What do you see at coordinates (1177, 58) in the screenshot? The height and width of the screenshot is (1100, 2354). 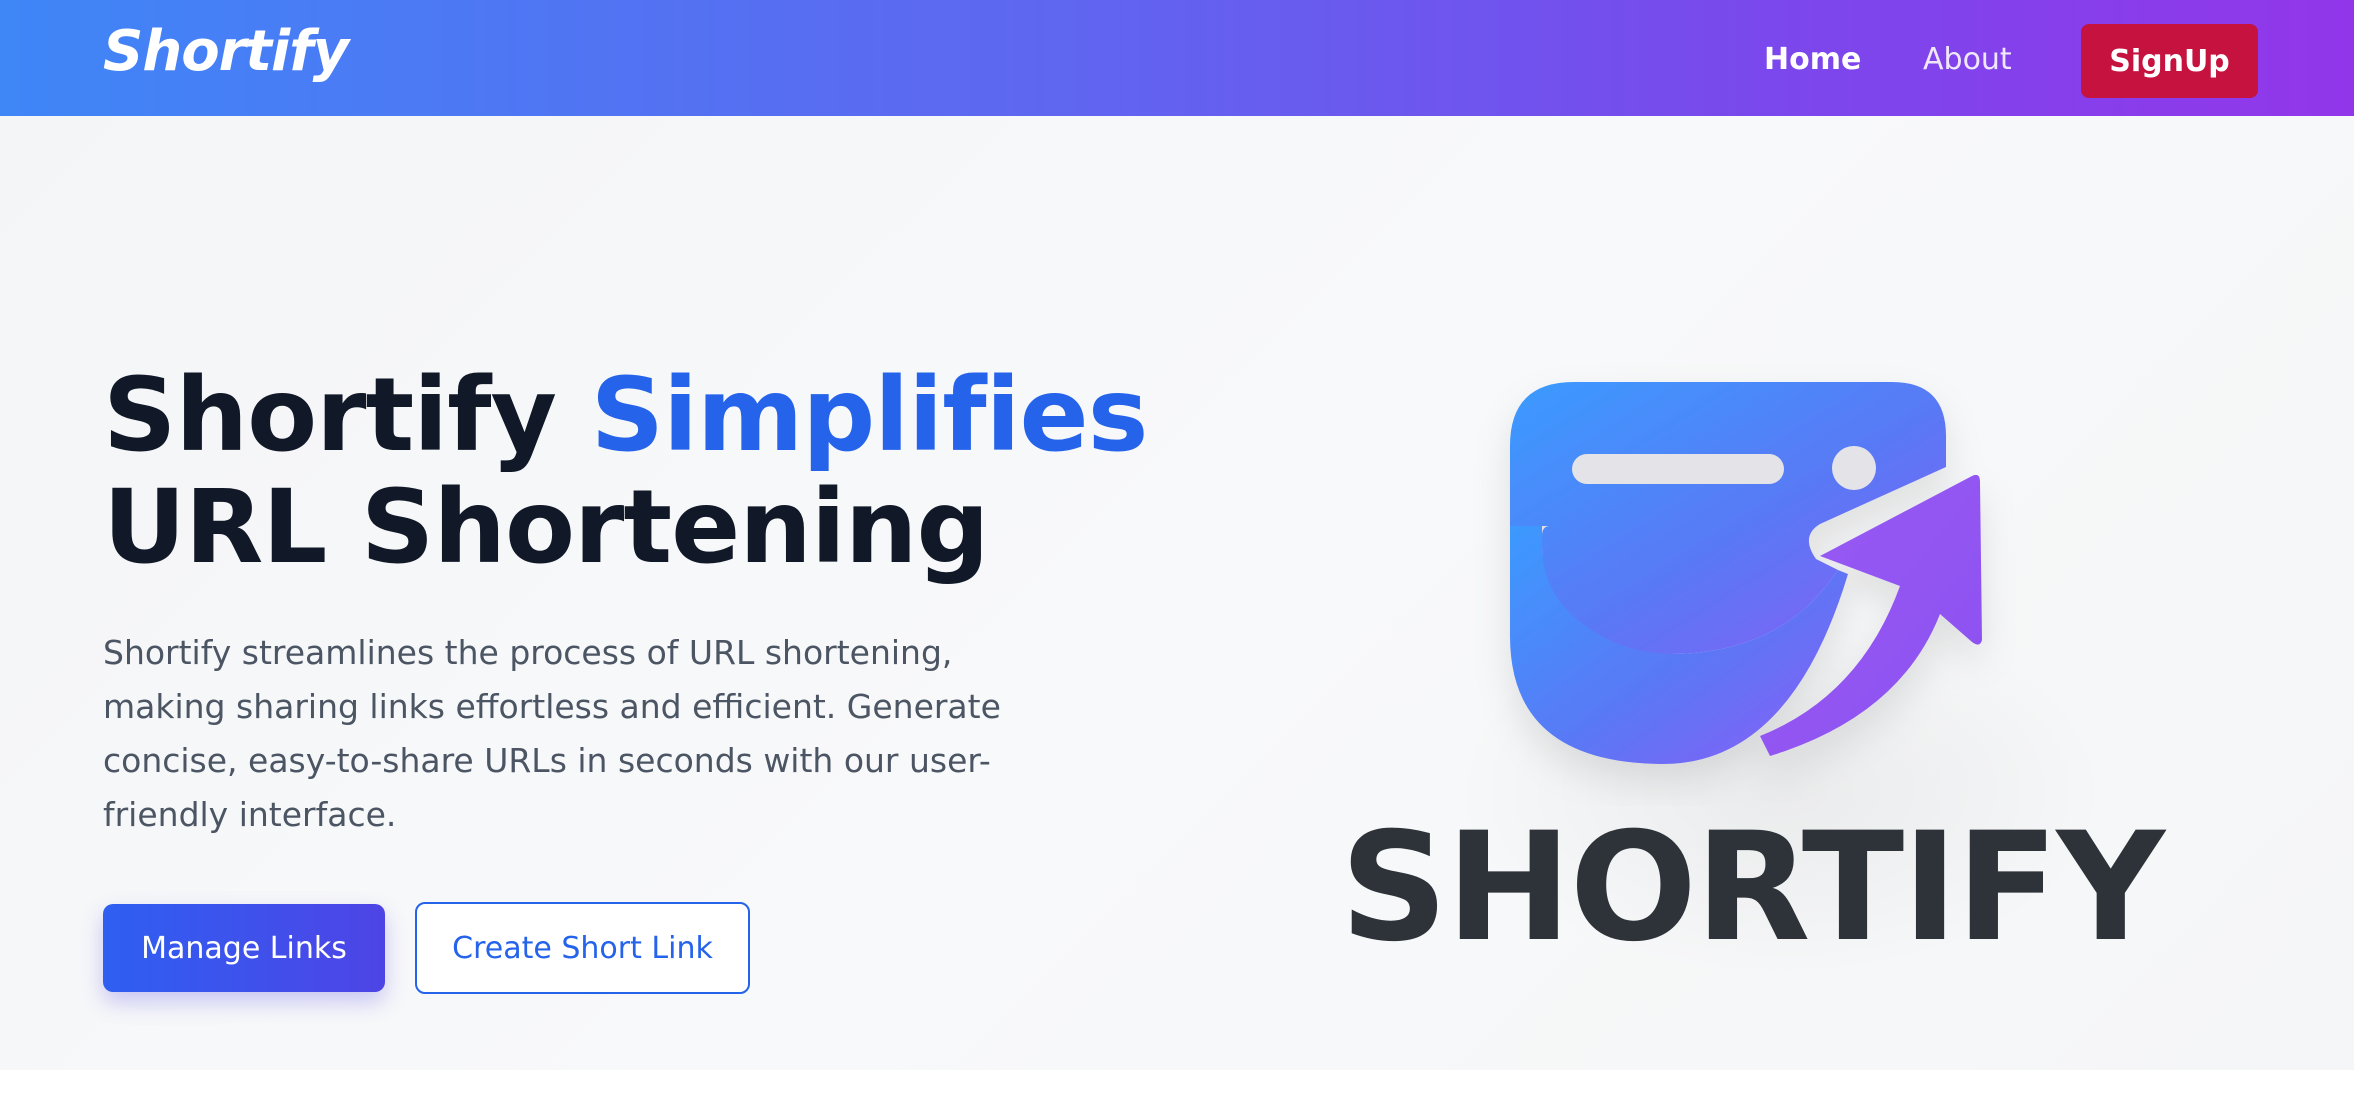 I see `navbar: Shortify Home About SignUp` at bounding box center [1177, 58].